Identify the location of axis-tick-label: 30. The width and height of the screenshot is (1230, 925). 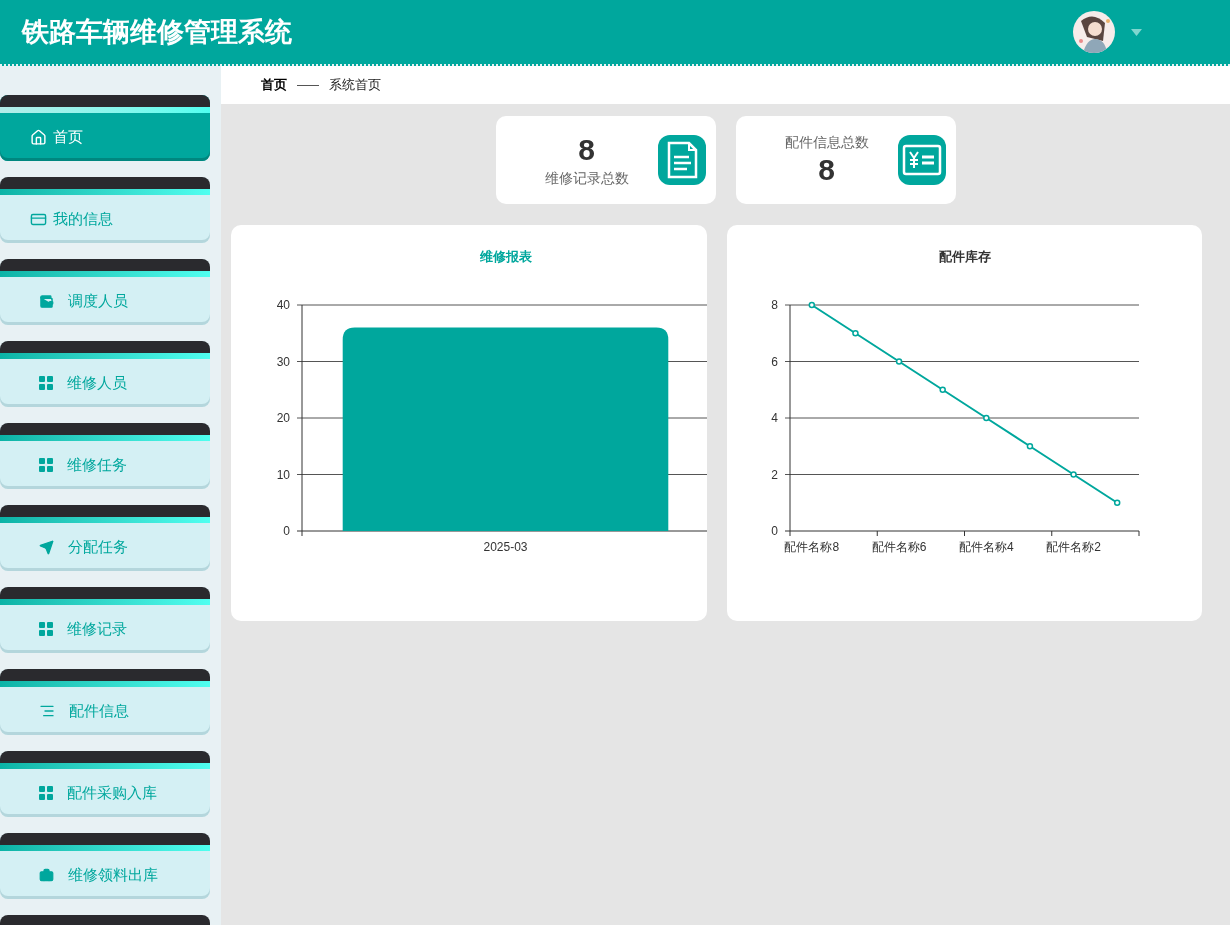
(283, 361).